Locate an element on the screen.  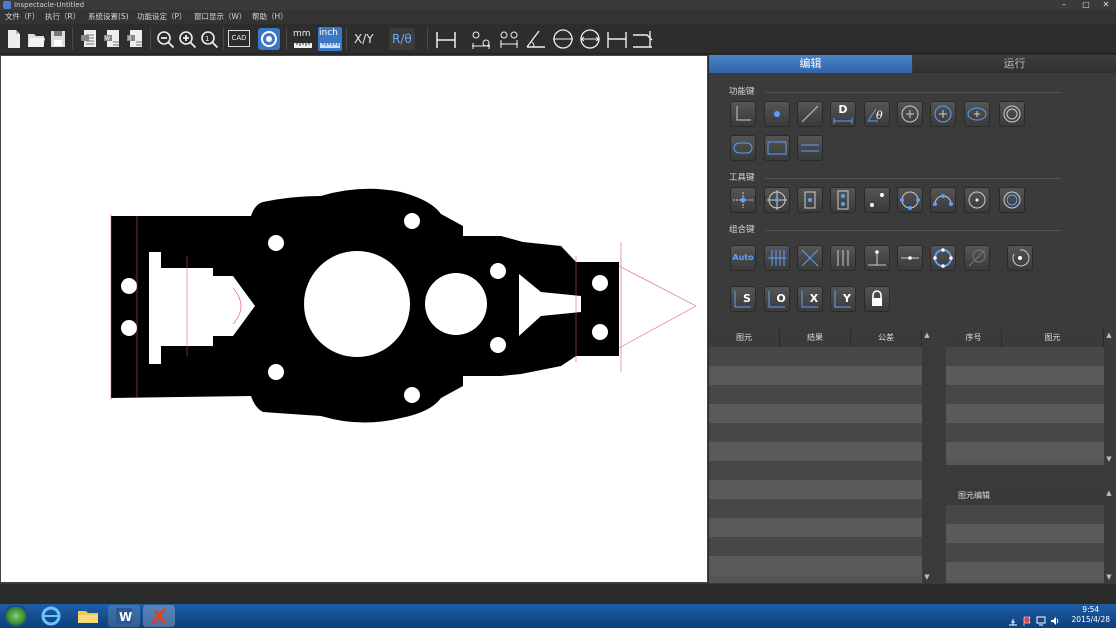
arc-tool-button is located at coordinates (943, 200).